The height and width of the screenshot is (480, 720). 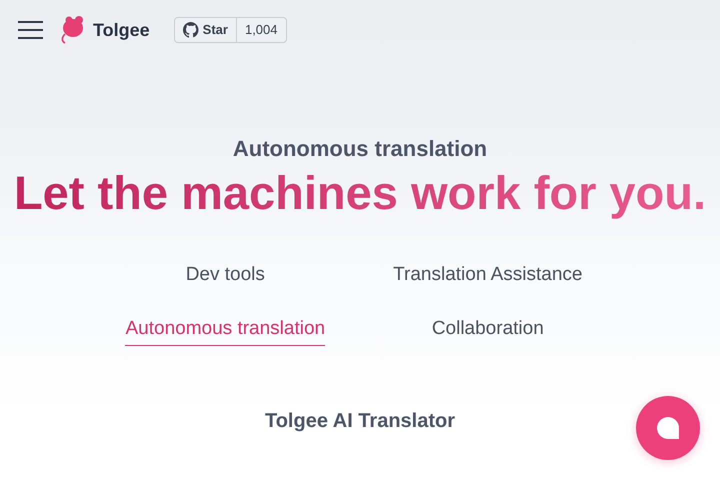 What do you see at coordinates (205, 30) in the screenshot?
I see `github-star-button: Star` at bounding box center [205, 30].